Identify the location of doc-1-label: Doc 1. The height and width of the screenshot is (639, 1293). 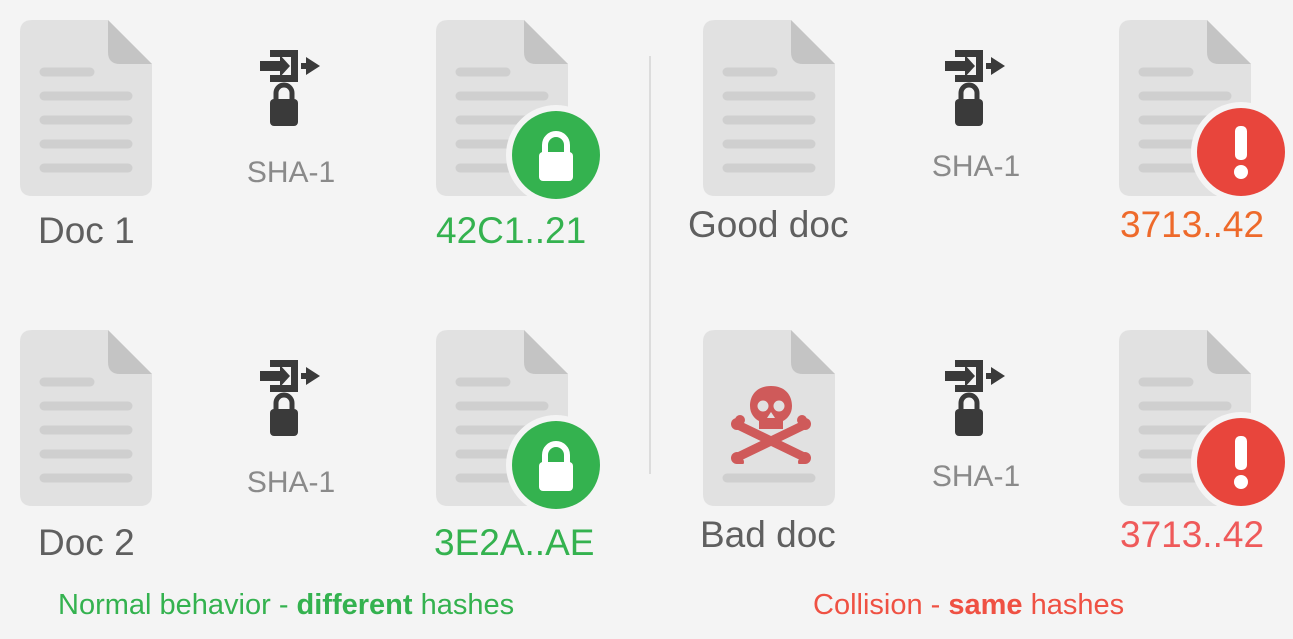
(86, 230).